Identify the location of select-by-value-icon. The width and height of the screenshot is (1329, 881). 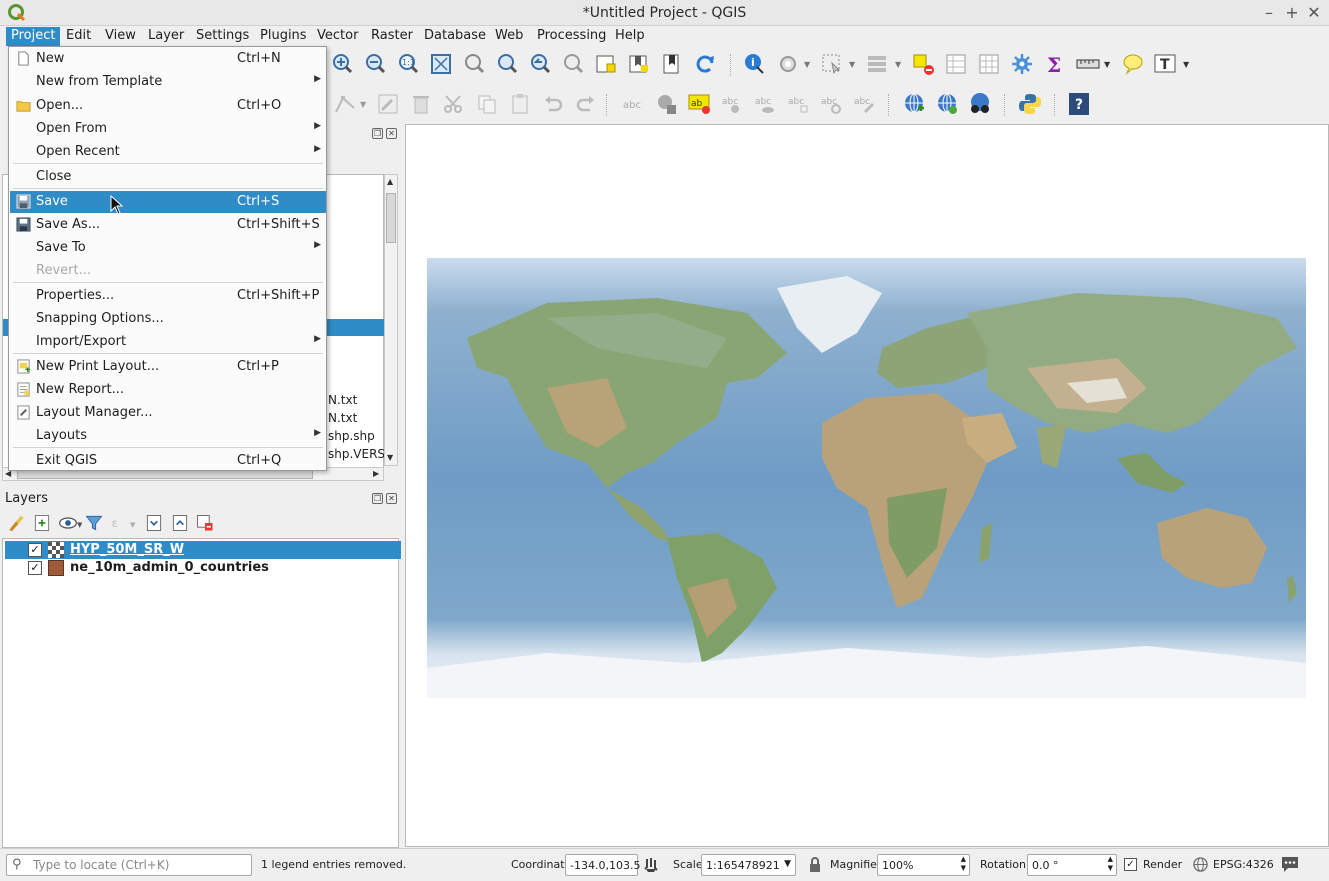
(878, 64).